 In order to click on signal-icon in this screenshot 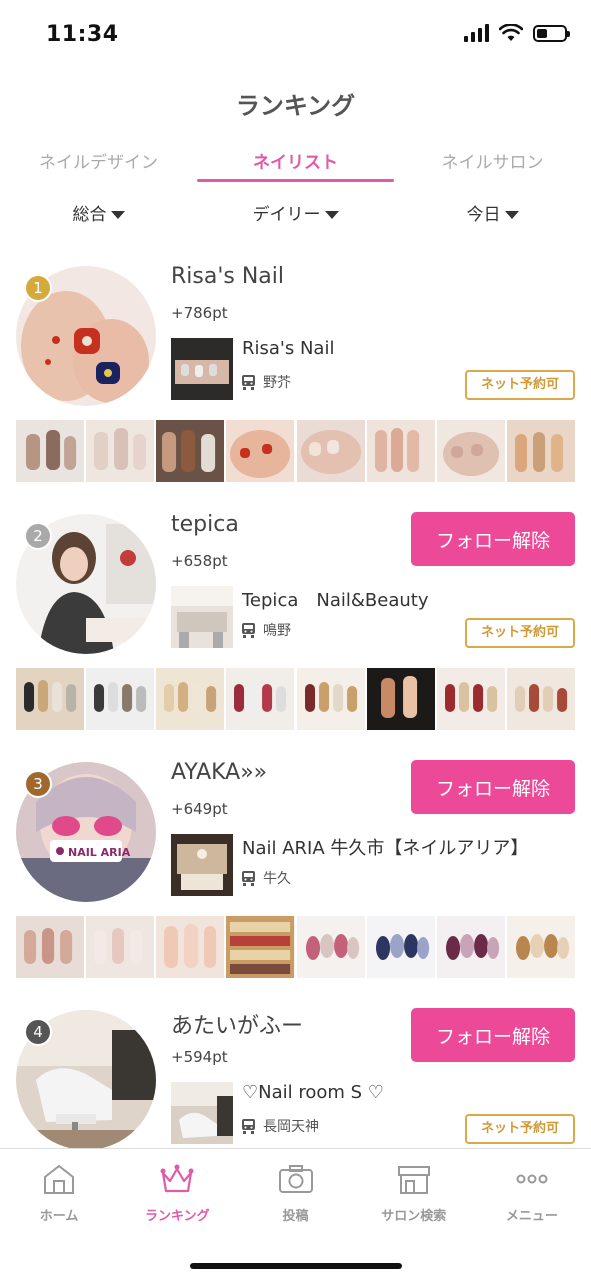, I will do `click(476, 33)`.